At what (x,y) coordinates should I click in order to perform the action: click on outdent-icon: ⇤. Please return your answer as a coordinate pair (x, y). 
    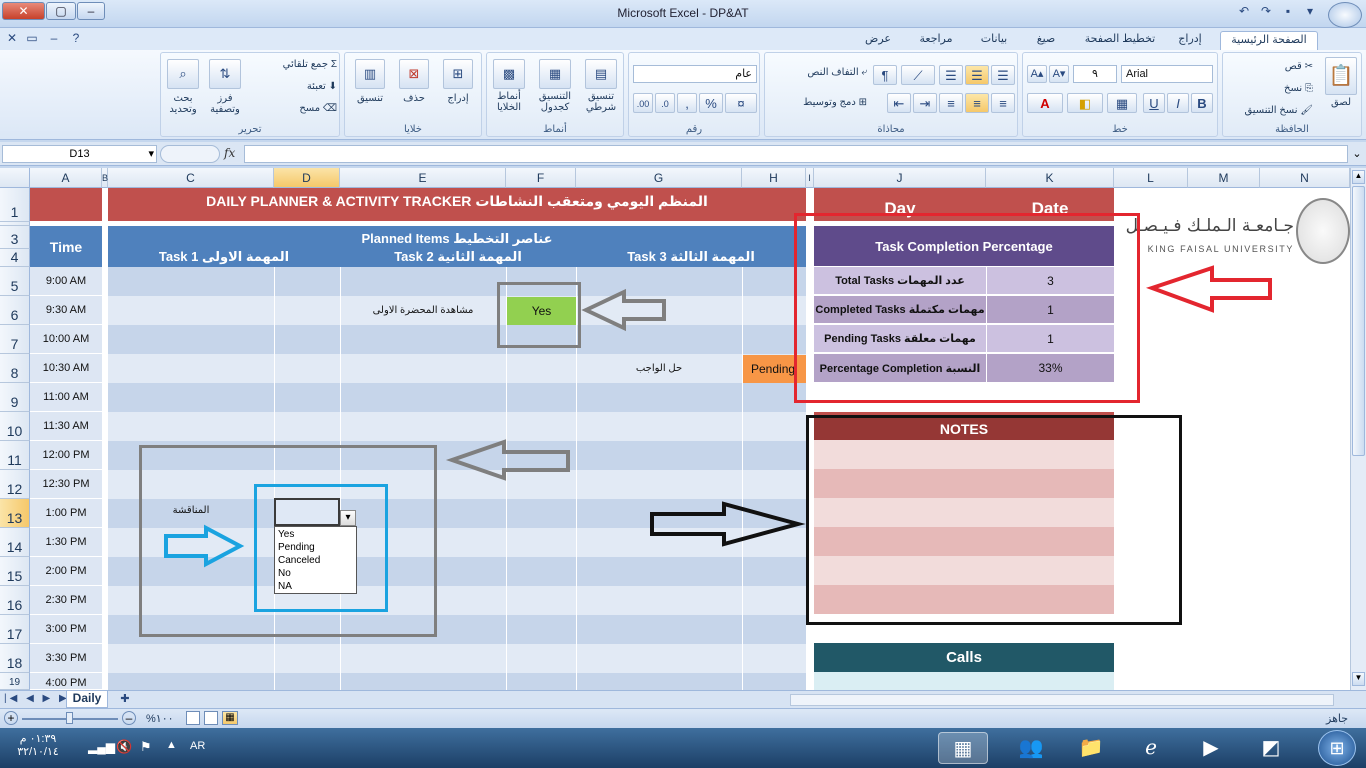
    Looking at the image, I should click on (899, 103).